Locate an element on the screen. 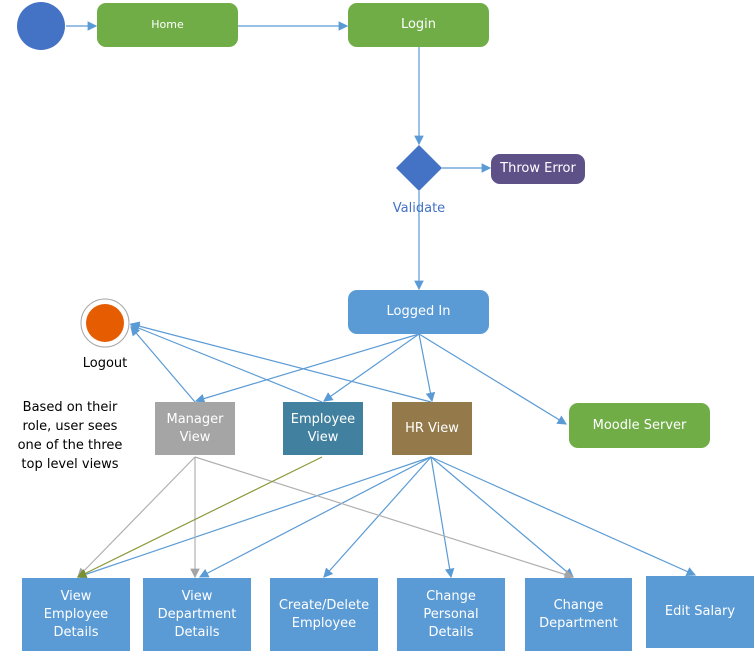 Image resolution: width=754 pixels, height=651 pixels. start-node is located at coordinates (41, 26).